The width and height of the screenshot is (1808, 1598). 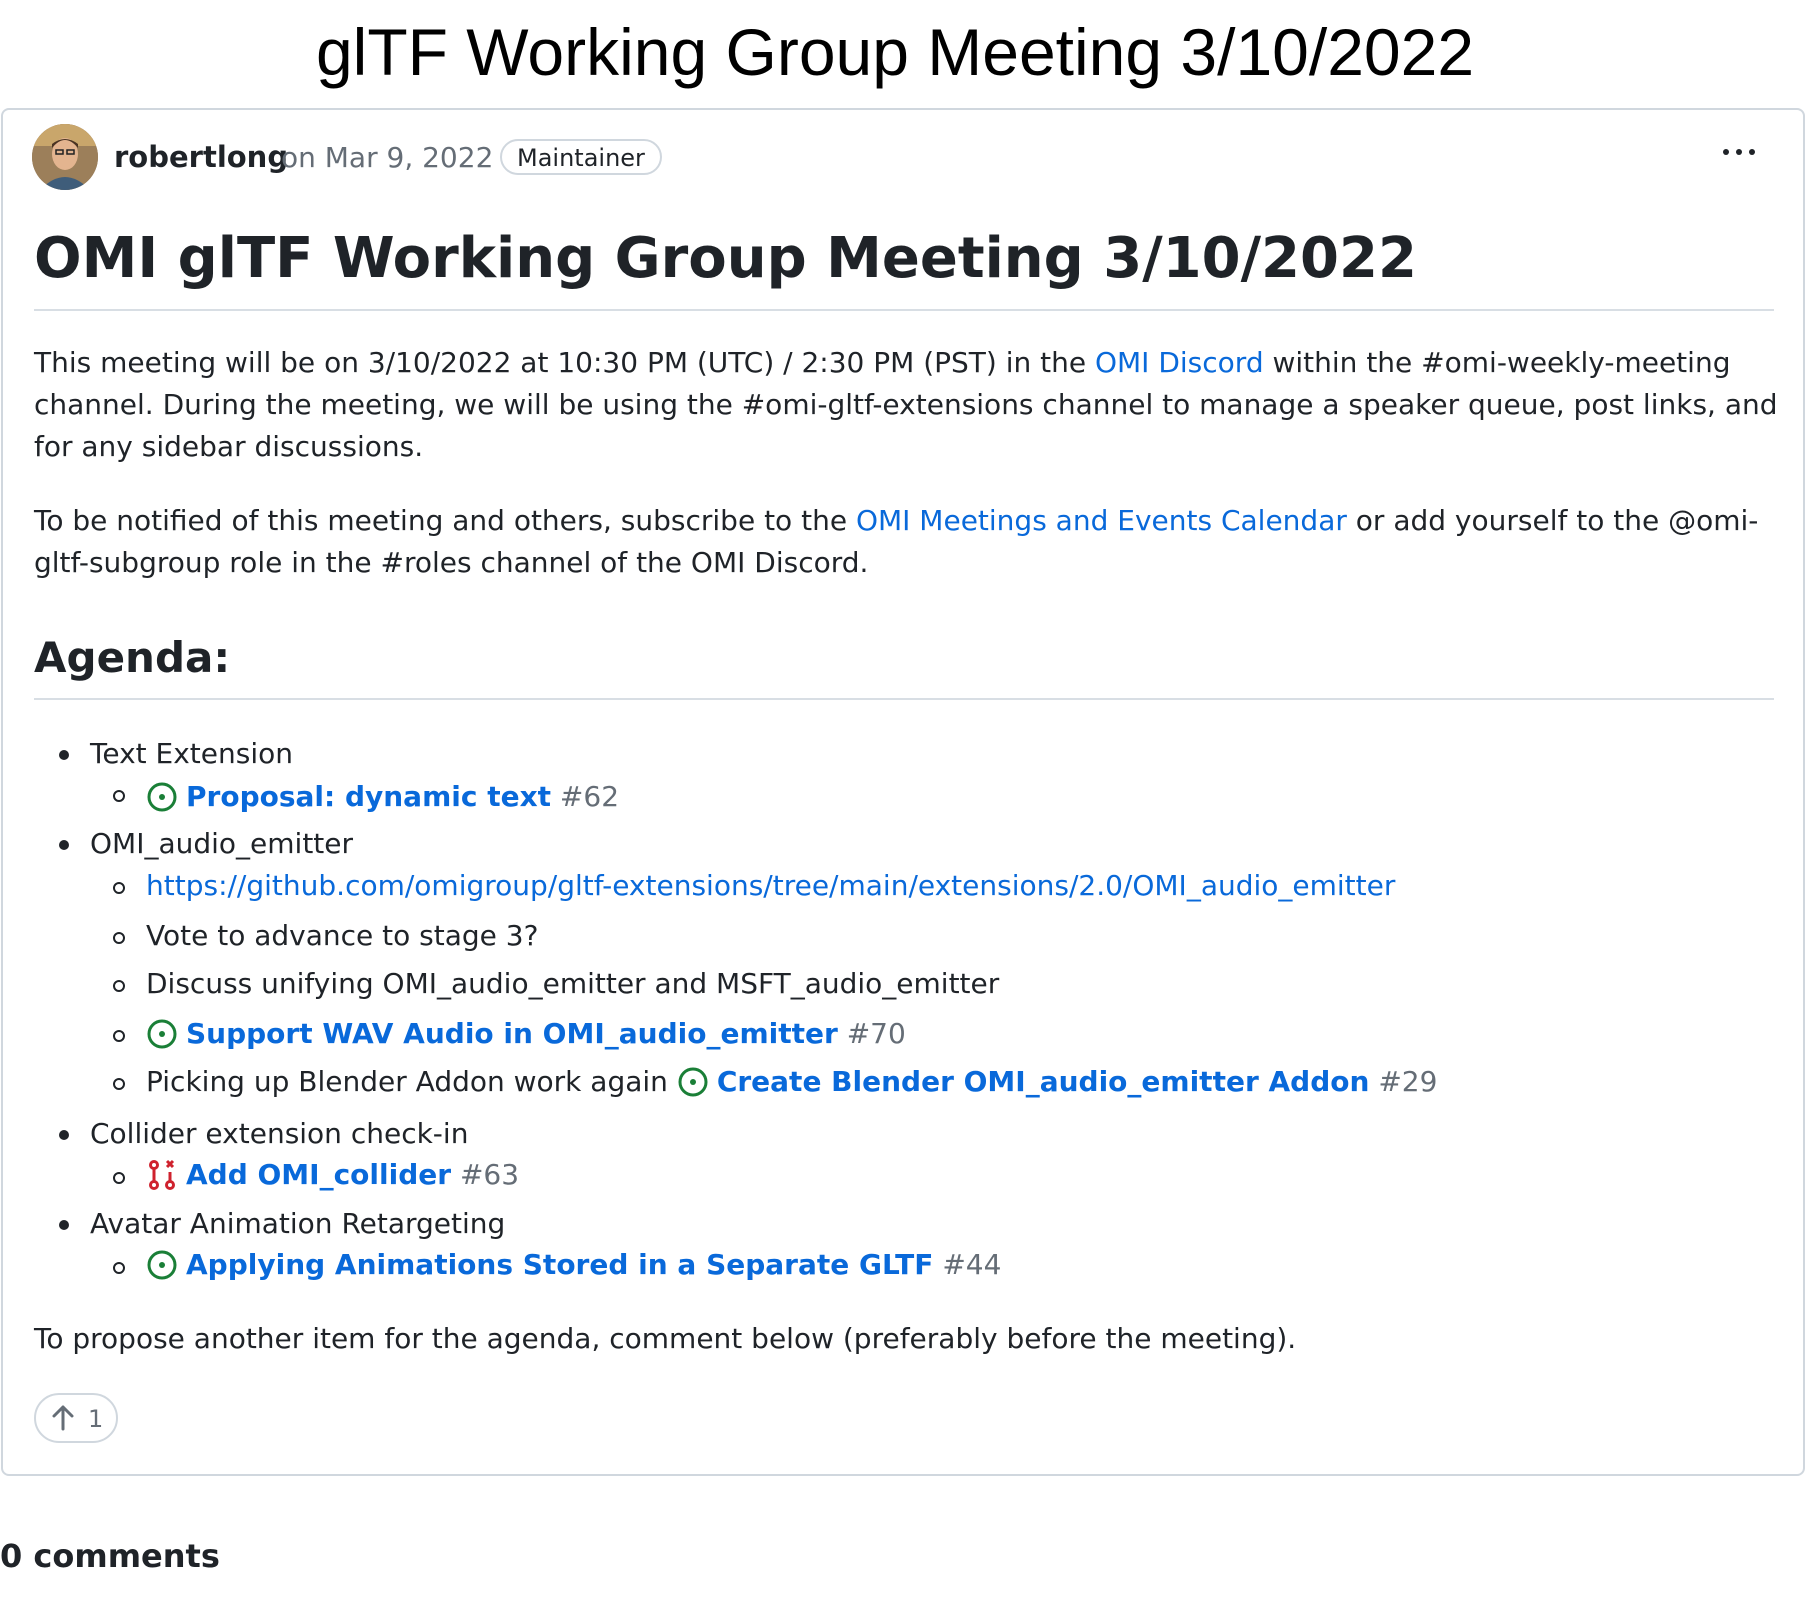 What do you see at coordinates (512, 1033) in the screenshot?
I see `issue-link: Support WAV Audio in OMI_audio_emitter` at bounding box center [512, 1033].